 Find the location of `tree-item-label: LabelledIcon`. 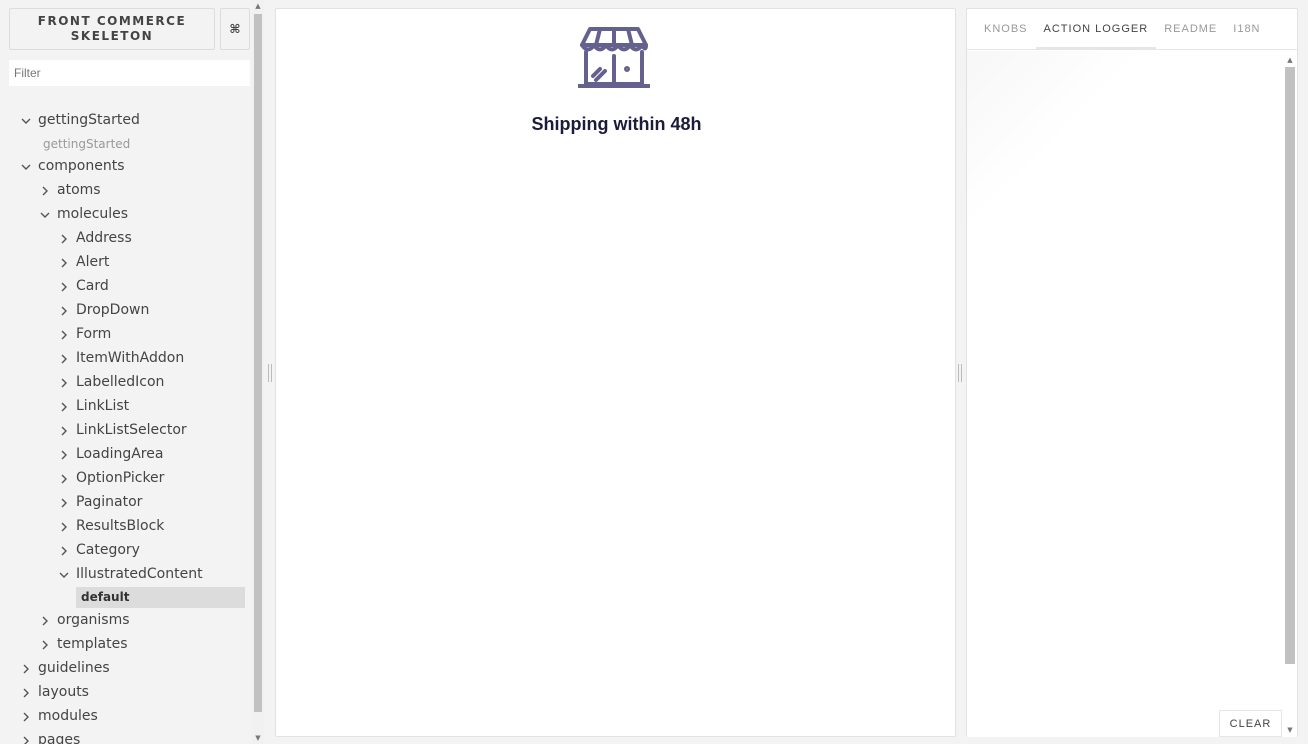

tree-item-label: LabelledIcon is located at coordinates (120, 382).